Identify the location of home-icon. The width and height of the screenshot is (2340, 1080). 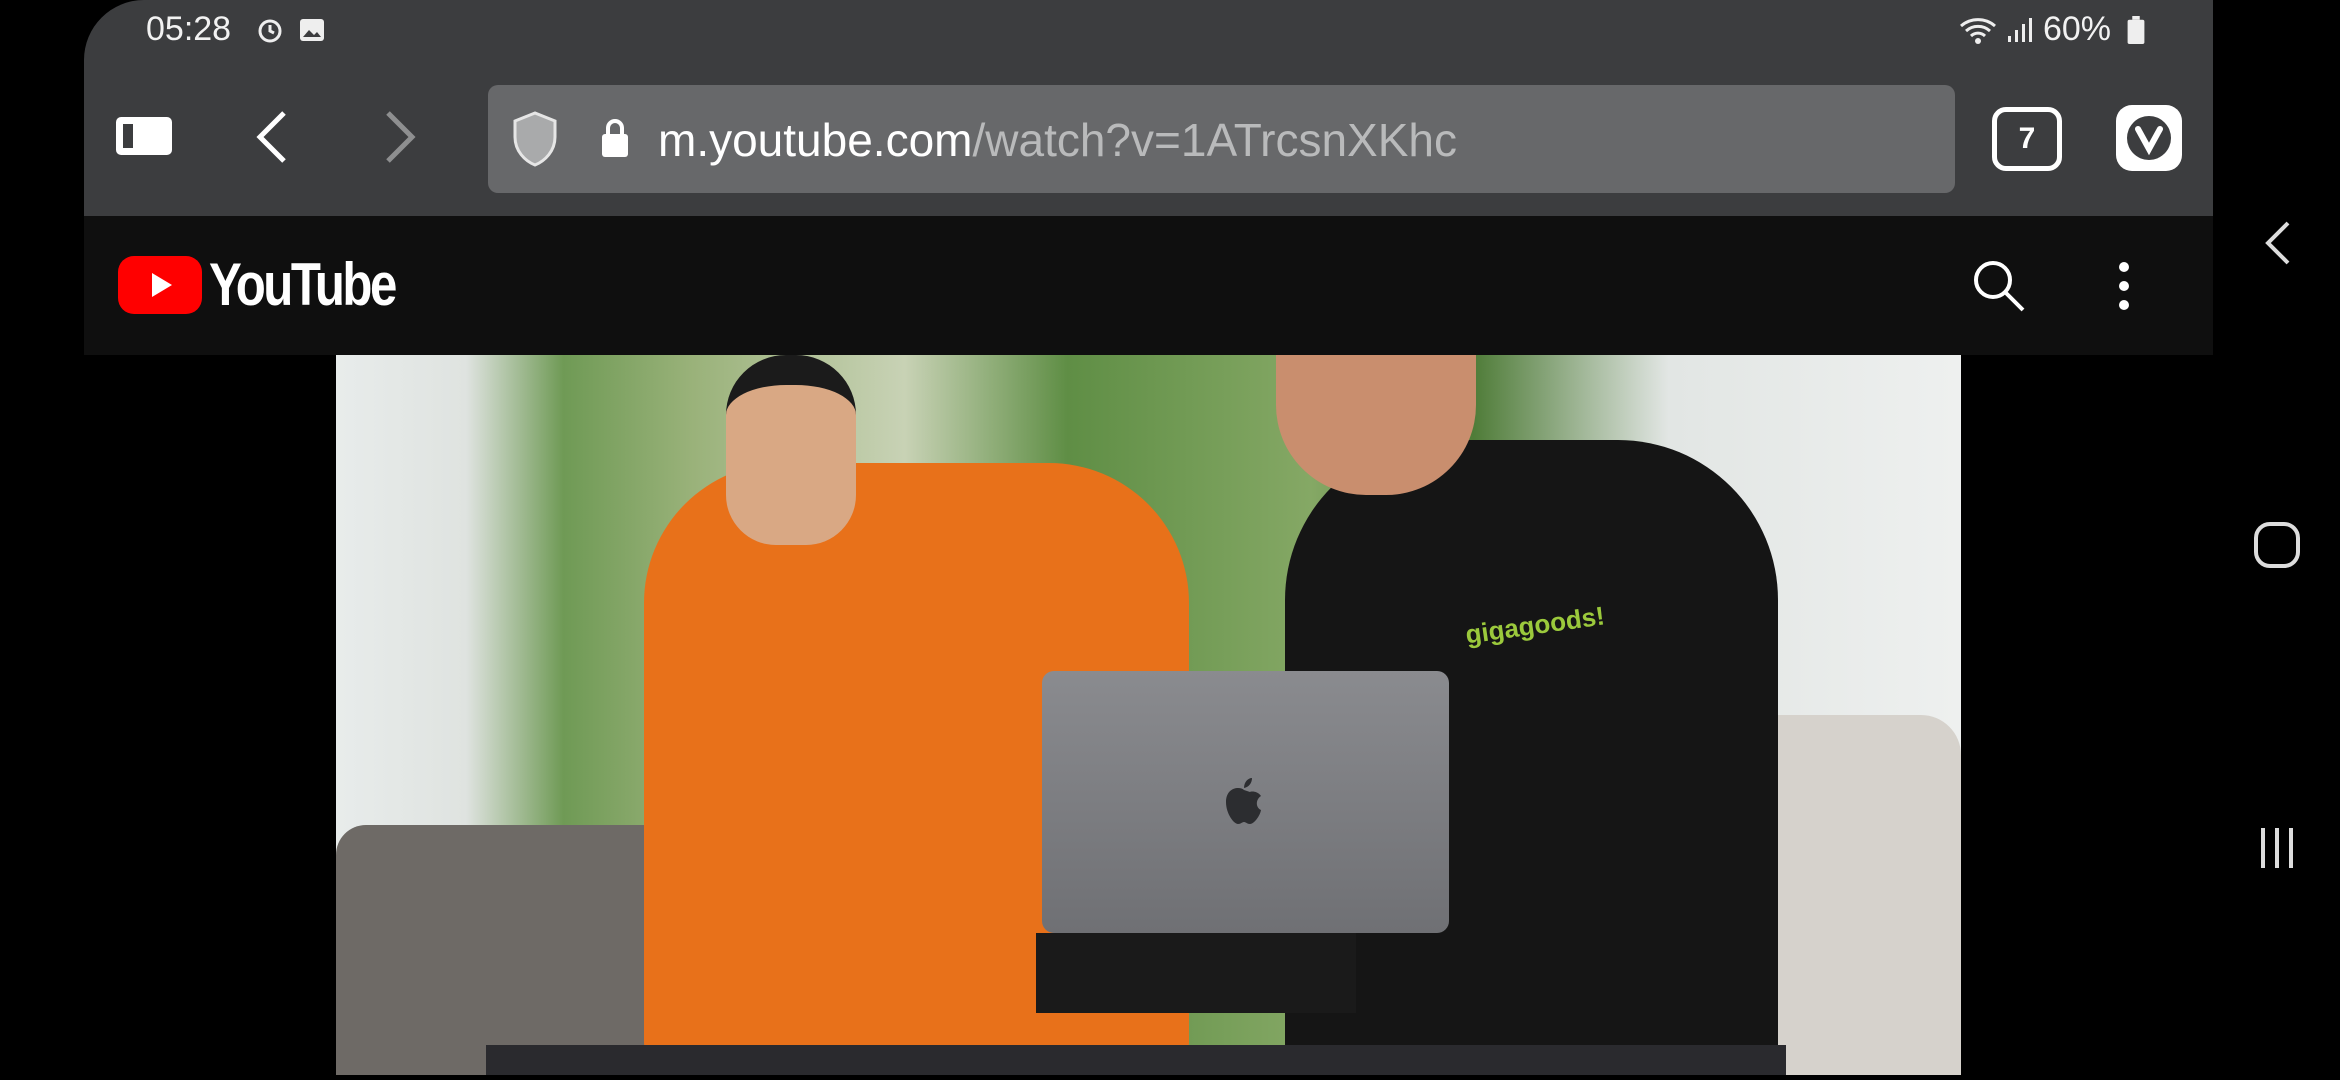
(2277, 545).